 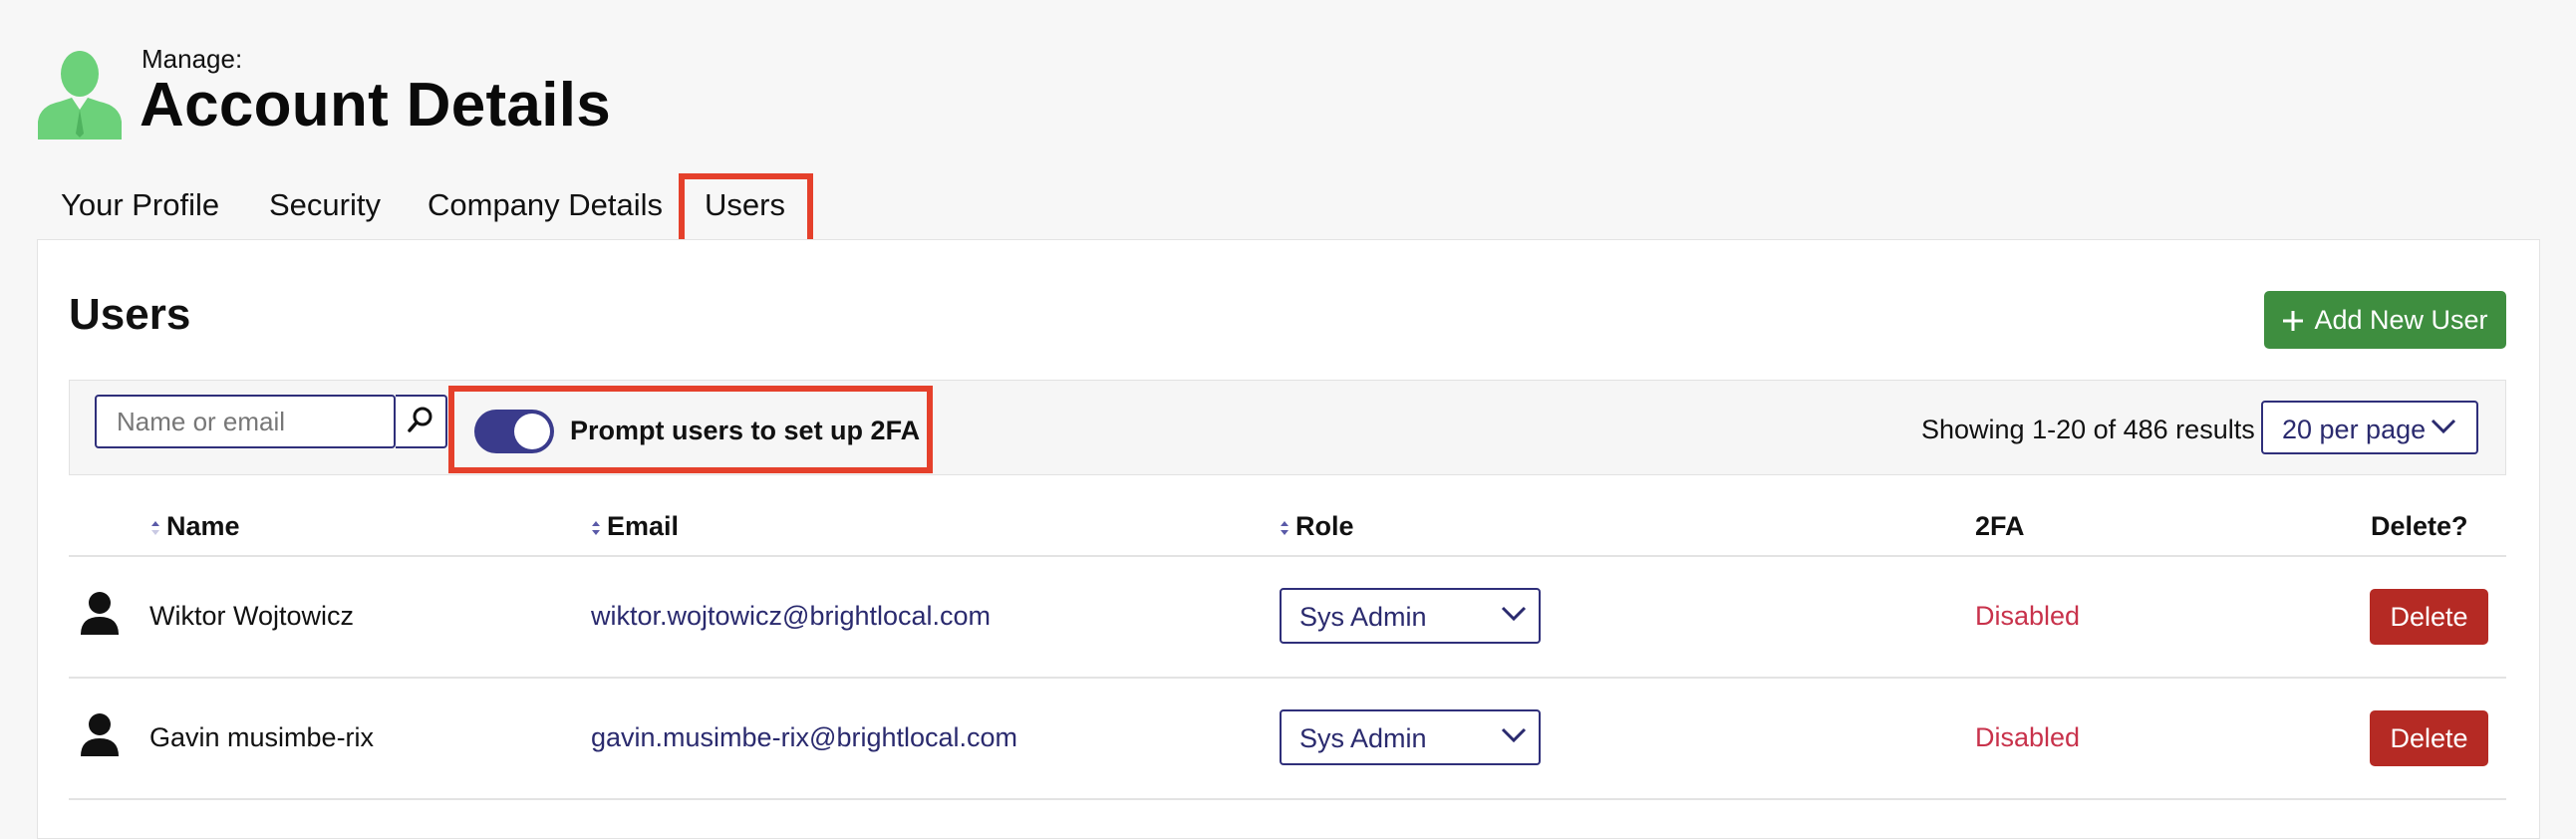 I want to click on per-page-select: 20 per page, so click(x=2369, y=428).